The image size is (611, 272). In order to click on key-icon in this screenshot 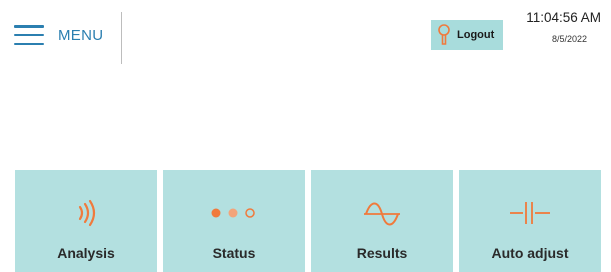, I will do `click(444, 34)`.